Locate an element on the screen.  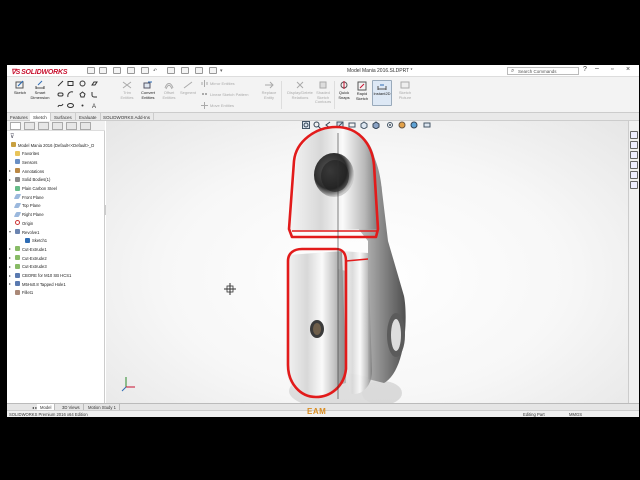
restore-icon: ▫ is located at coordinates (612, 69).